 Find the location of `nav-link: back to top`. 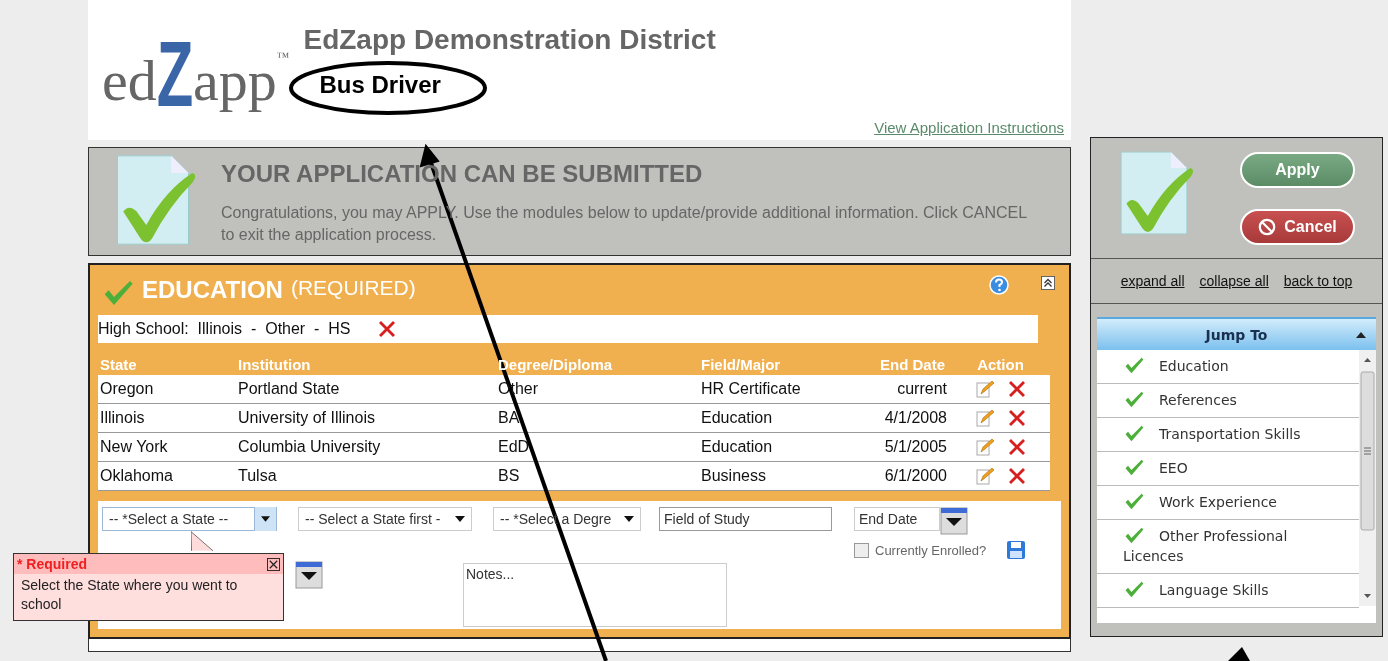

nav-link: back to top is located at coordinates (1318, 281).